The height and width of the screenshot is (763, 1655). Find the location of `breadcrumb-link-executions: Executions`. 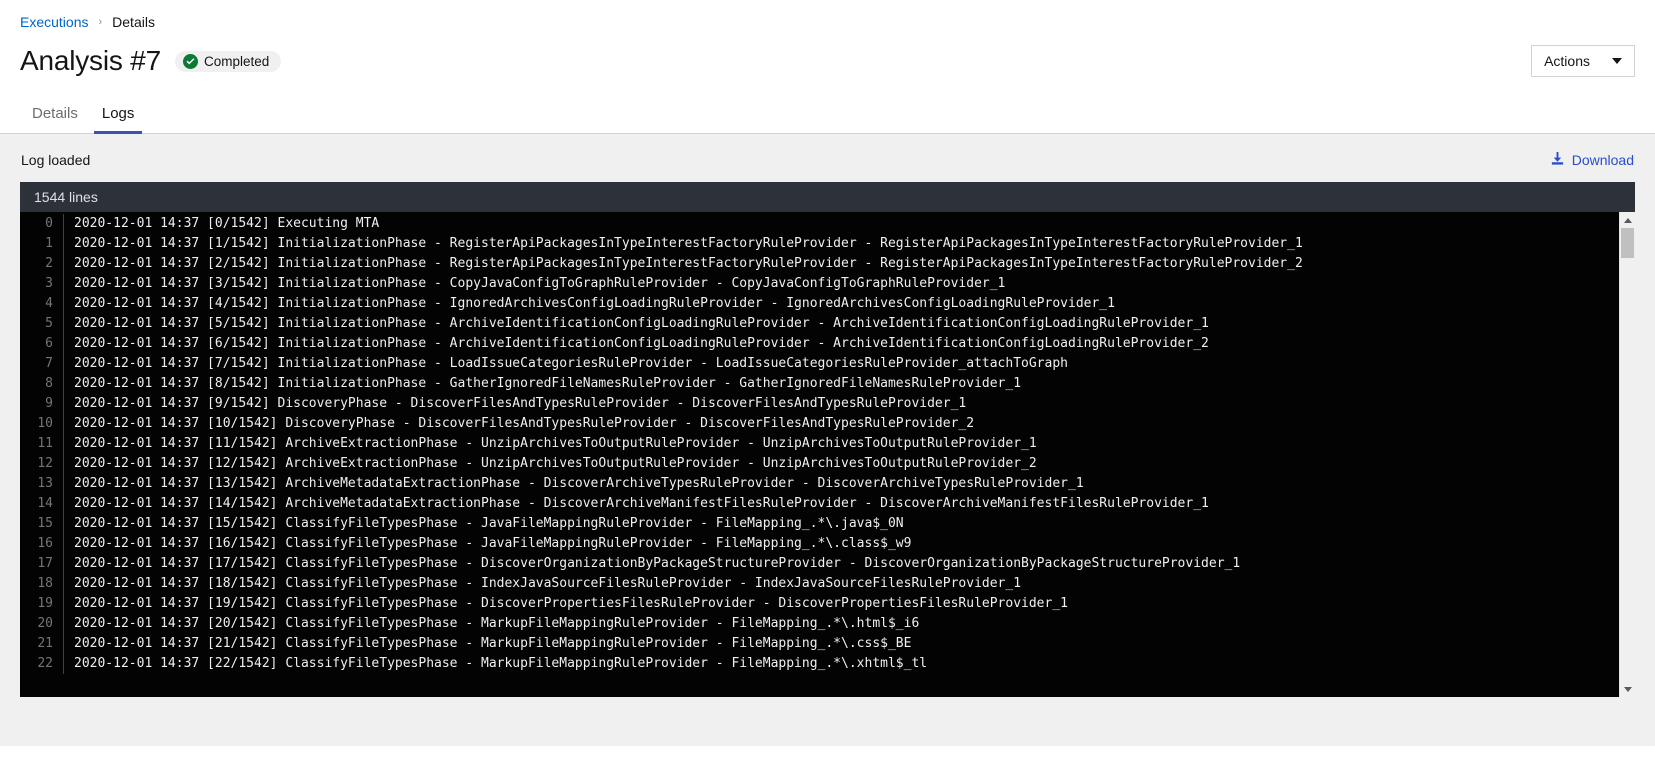

breadcrumb-link-executions: Executions is located at coordinates (54, 22).